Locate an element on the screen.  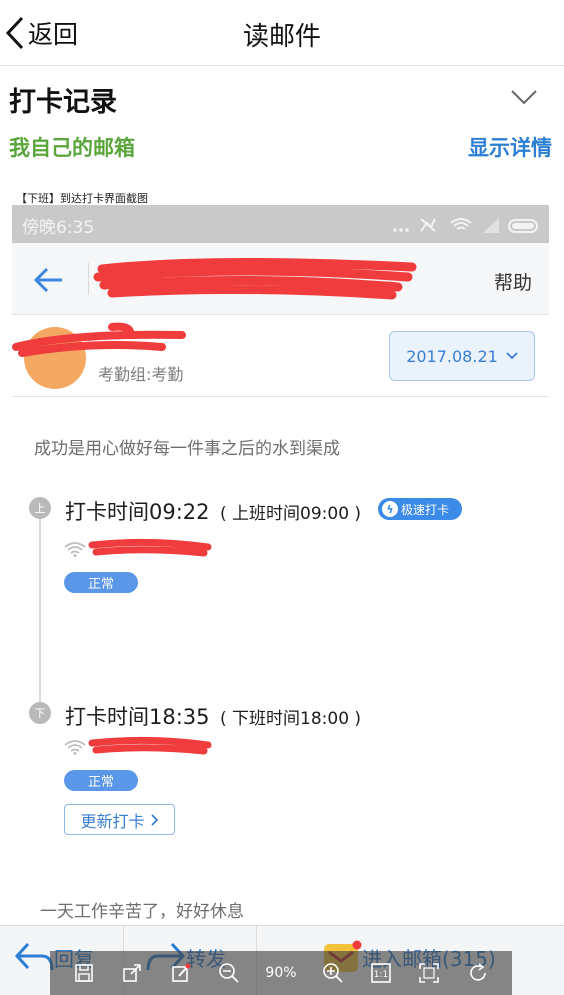
date-label: 2017.08.21 is located at coordinates (452, 356).